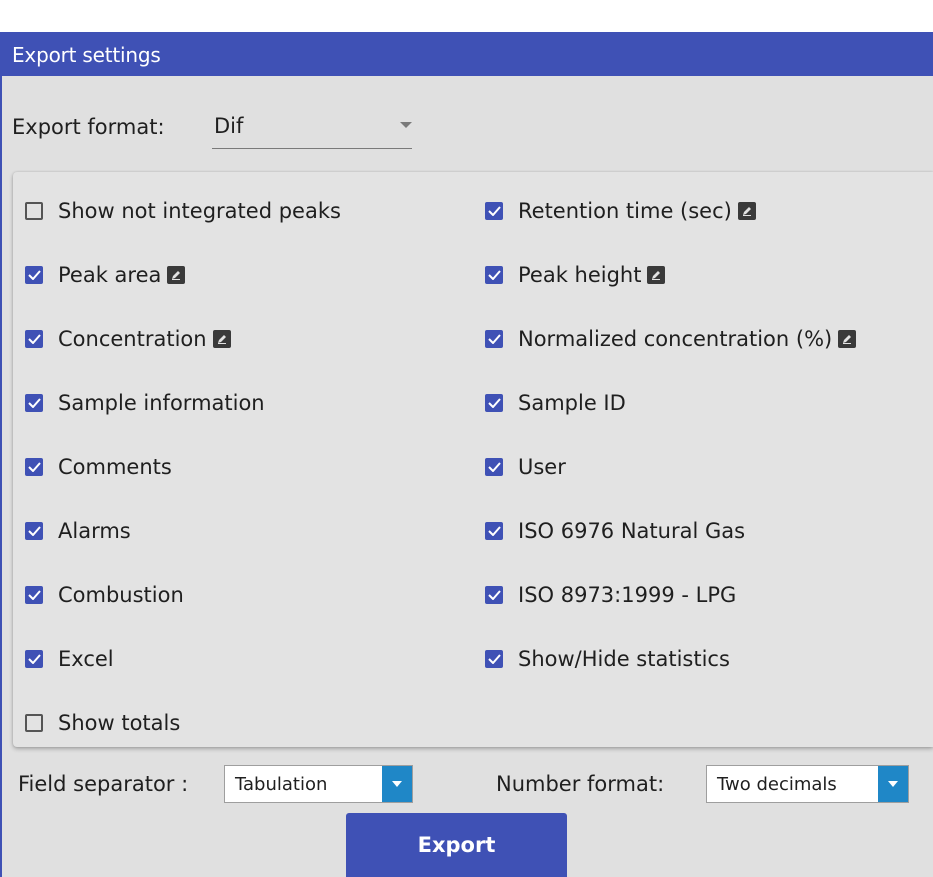 The height and width of the screenshot is (877, 933). What do you see at coordinates (580, 275) in the screenshot?
I see `option-label: Peak height` at bounding box center [580, 275].